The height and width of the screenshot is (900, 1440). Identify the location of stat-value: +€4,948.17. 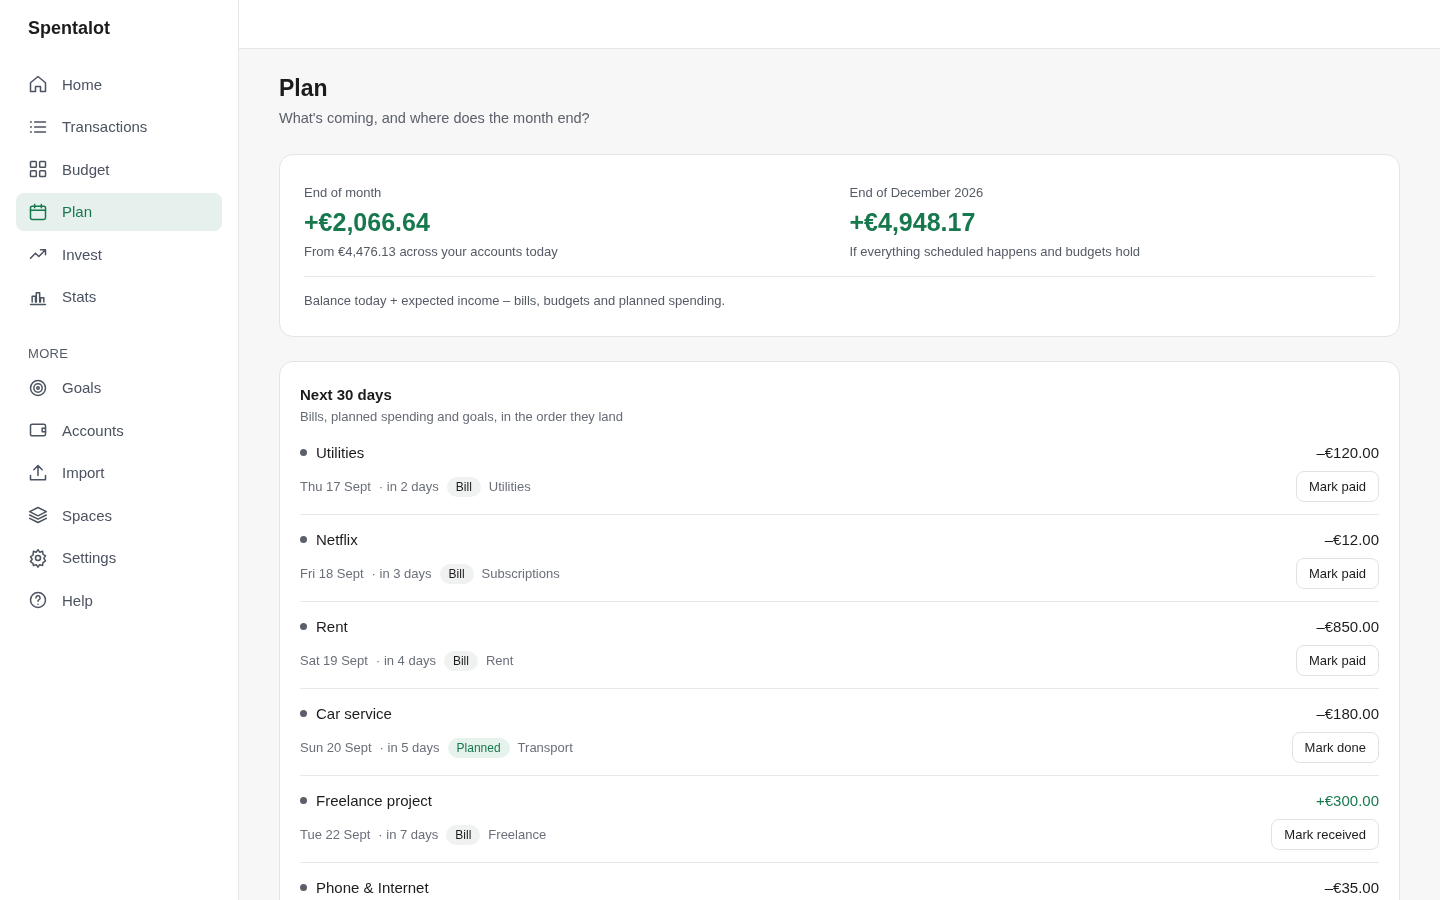
(913, 222).